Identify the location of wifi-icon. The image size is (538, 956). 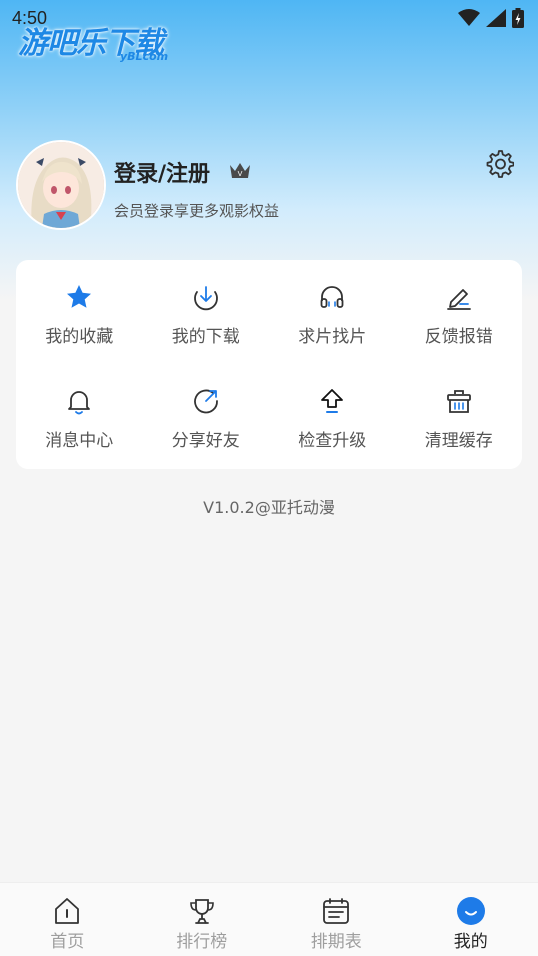
(469, 17).